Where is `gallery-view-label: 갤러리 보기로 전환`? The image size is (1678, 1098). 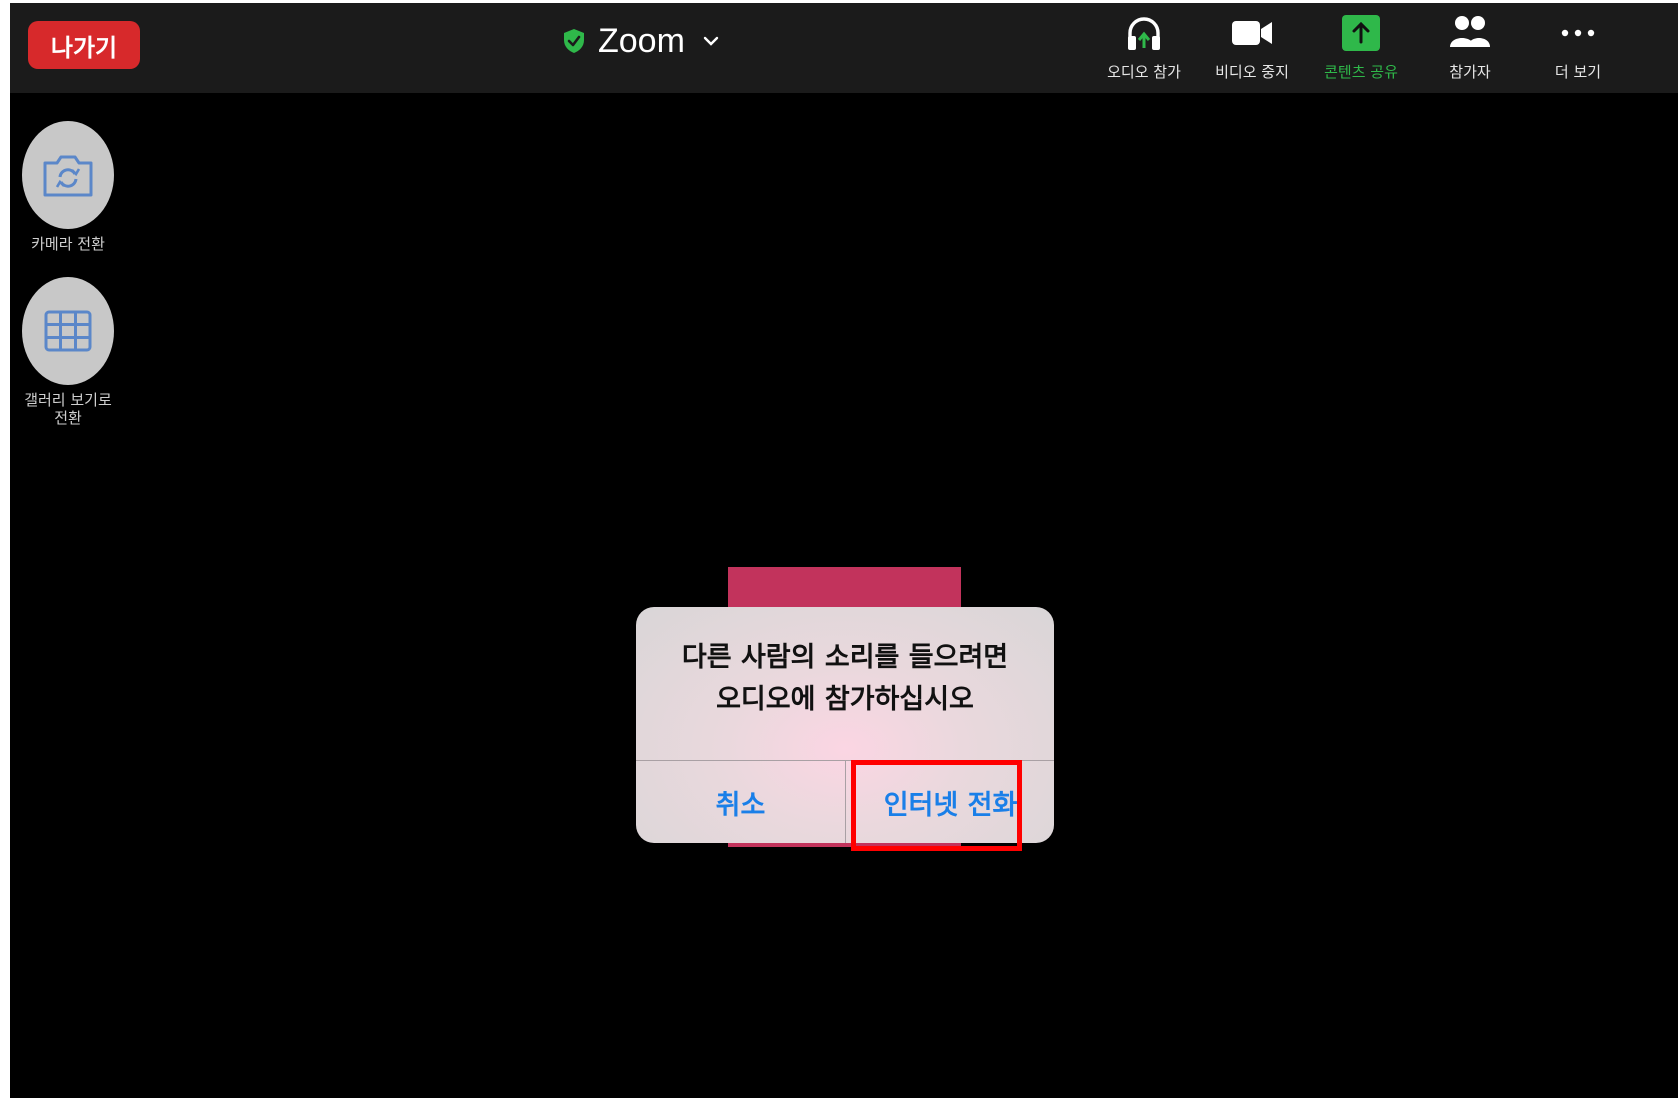
gallery-view-label: 갤러리 보기로 전환 is located at coordinates (68, 409).